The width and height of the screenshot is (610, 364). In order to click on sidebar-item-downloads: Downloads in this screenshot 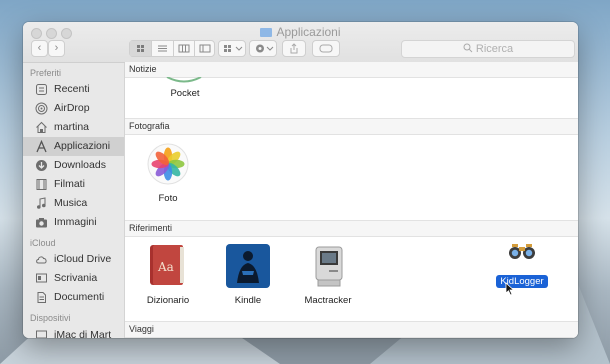, I will do `click(73, 165)`.